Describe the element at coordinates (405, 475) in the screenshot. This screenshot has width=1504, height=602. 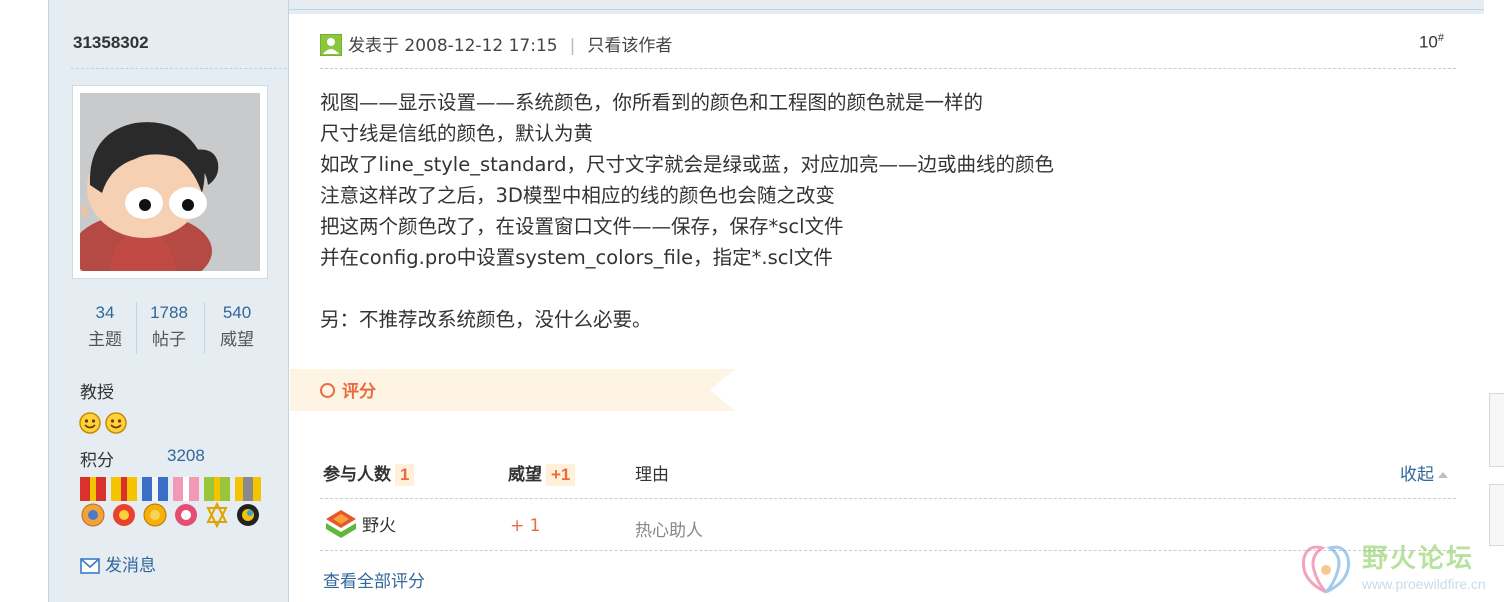
I see `participants-count-badge: 1` at that location.